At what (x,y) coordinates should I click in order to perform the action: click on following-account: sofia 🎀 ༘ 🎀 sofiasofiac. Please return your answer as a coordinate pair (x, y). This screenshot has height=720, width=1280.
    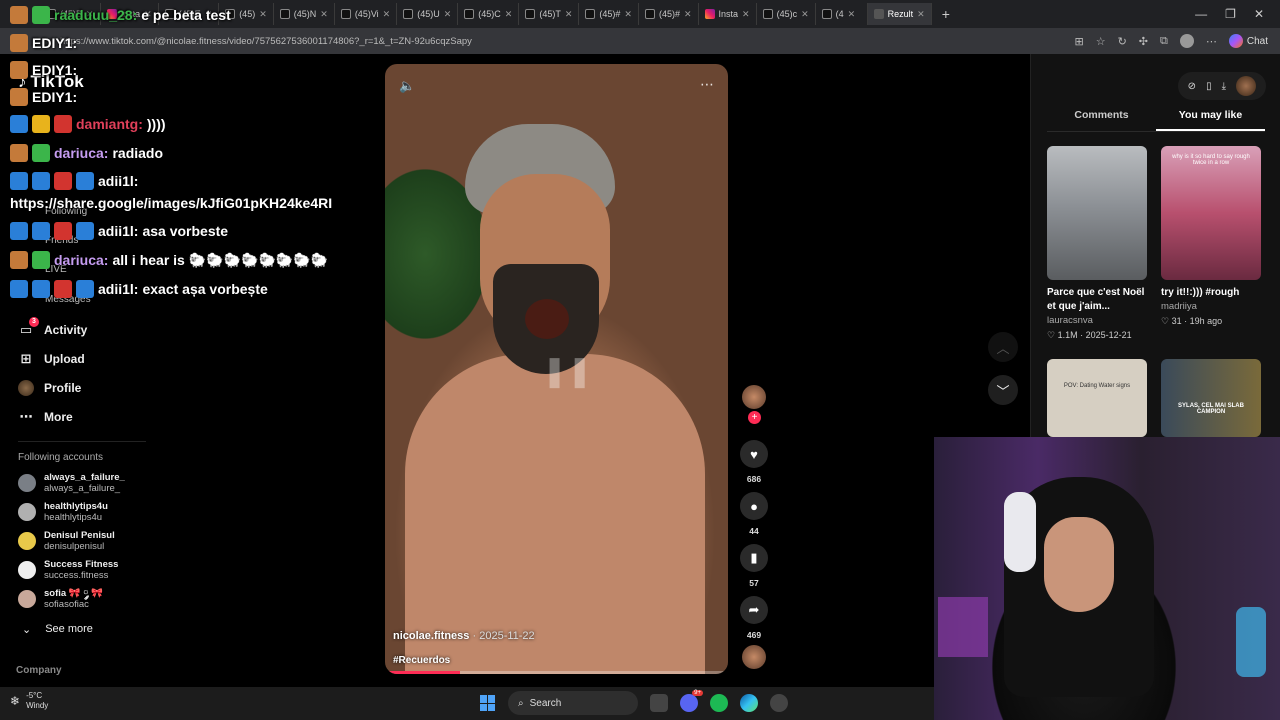
    Looking at the image, I should click on (60, 599).